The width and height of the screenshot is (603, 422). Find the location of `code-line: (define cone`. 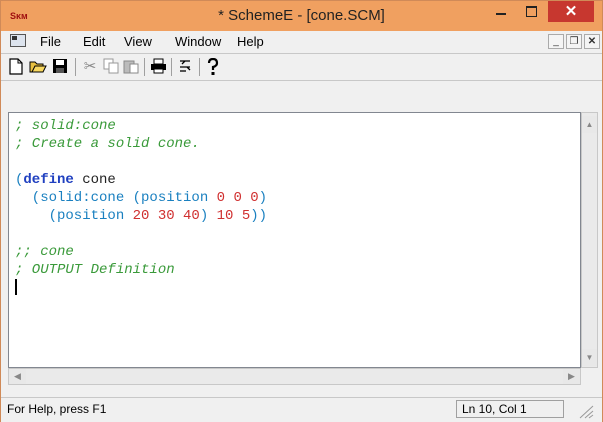

code-line: (define cone is located at coordinates (141, 180).